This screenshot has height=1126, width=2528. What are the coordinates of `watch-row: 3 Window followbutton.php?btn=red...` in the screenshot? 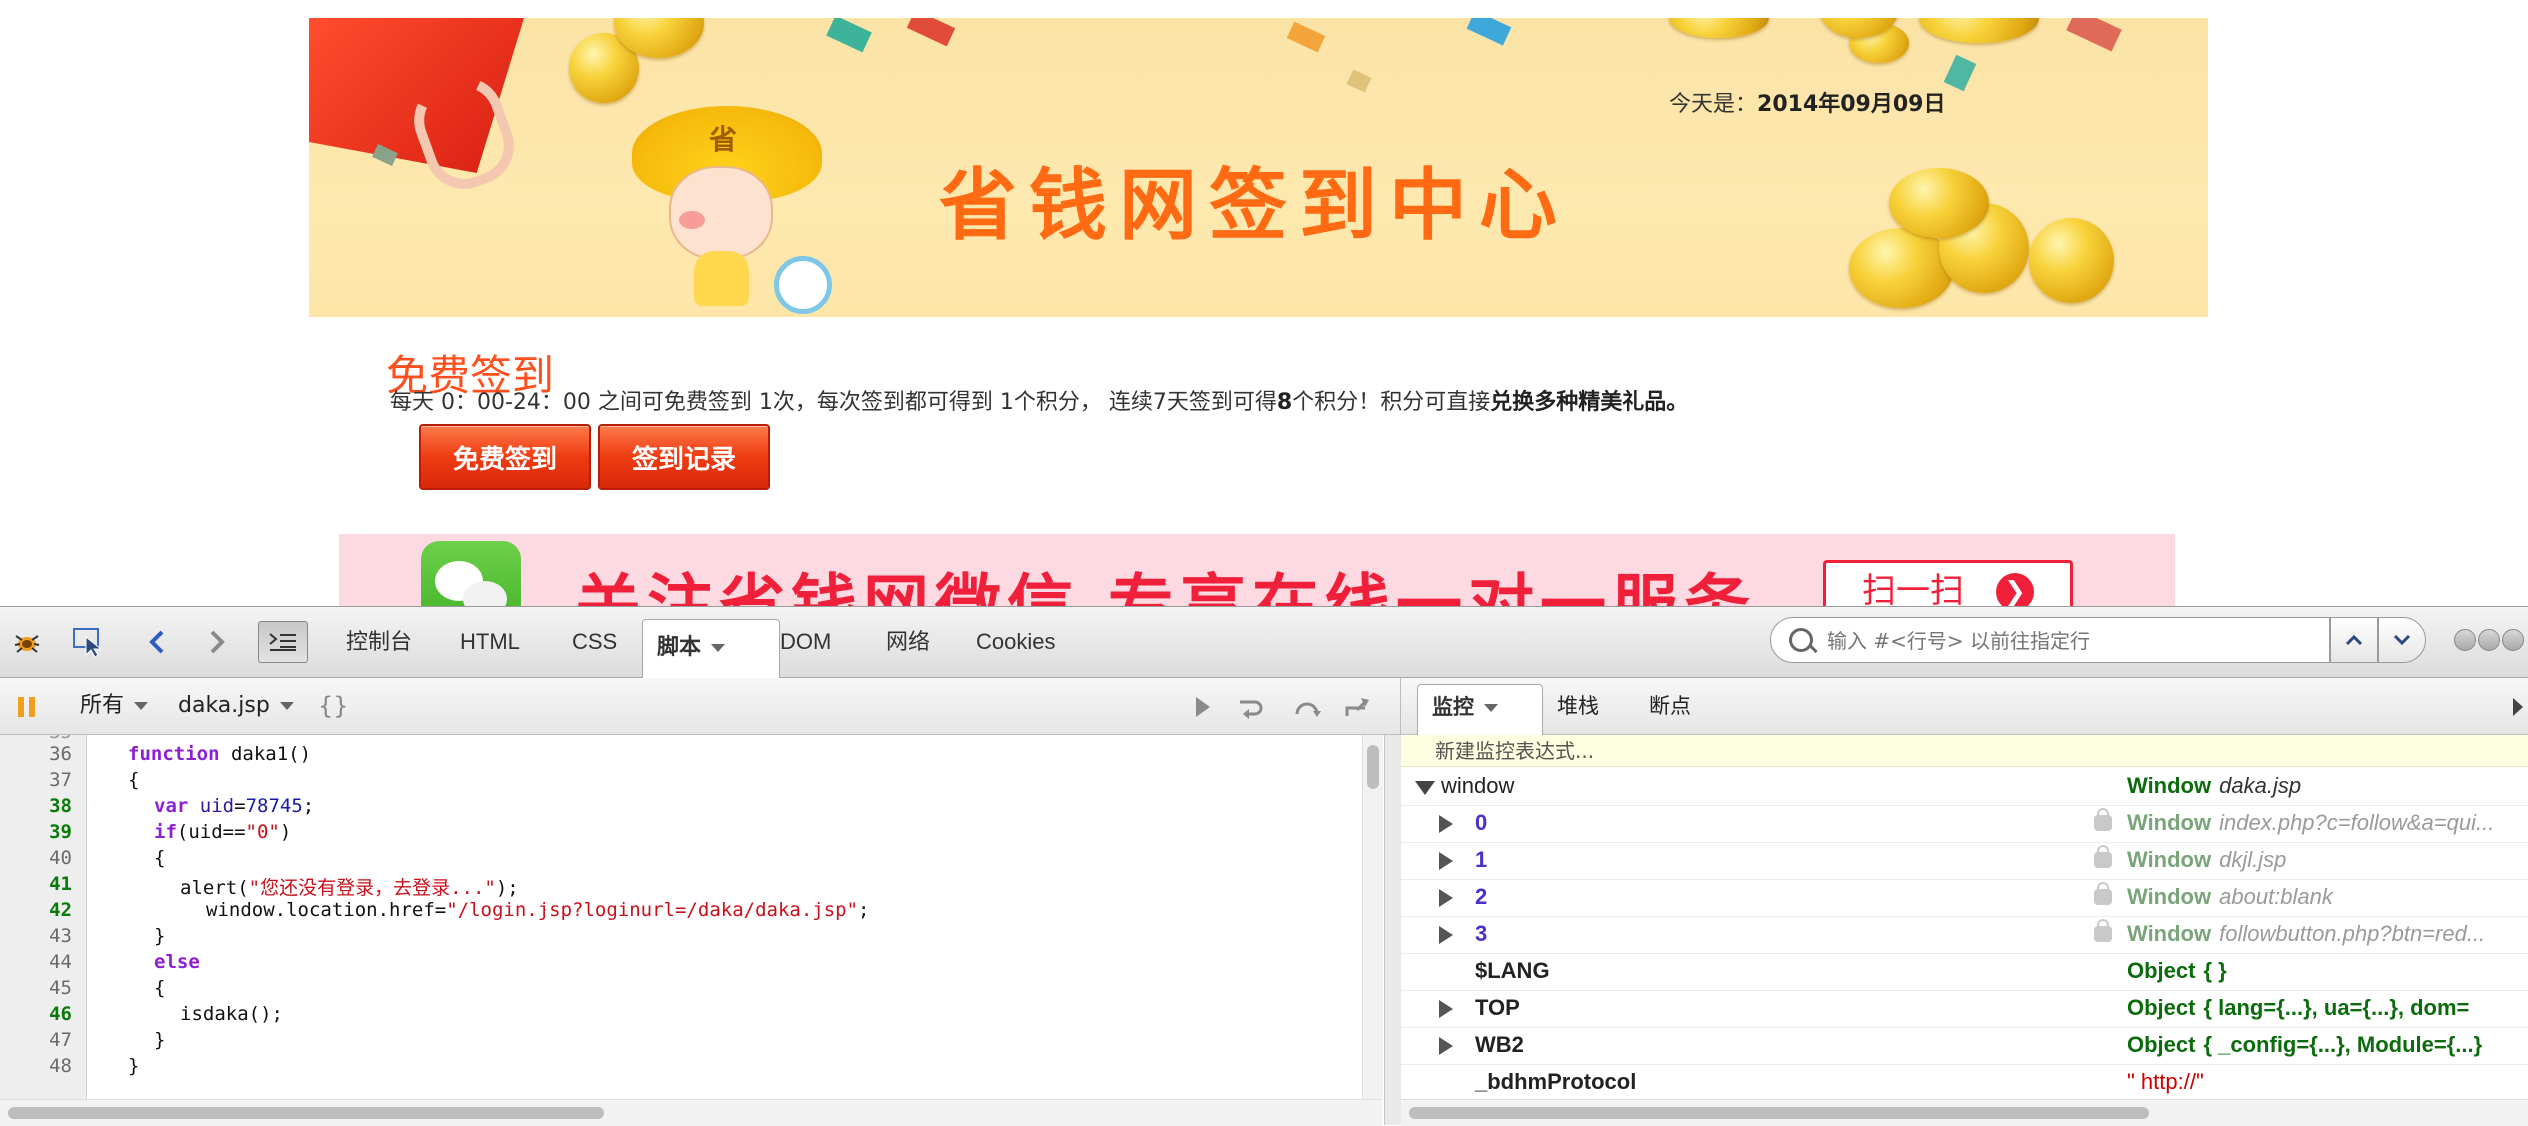 It's located at (1964, 935).